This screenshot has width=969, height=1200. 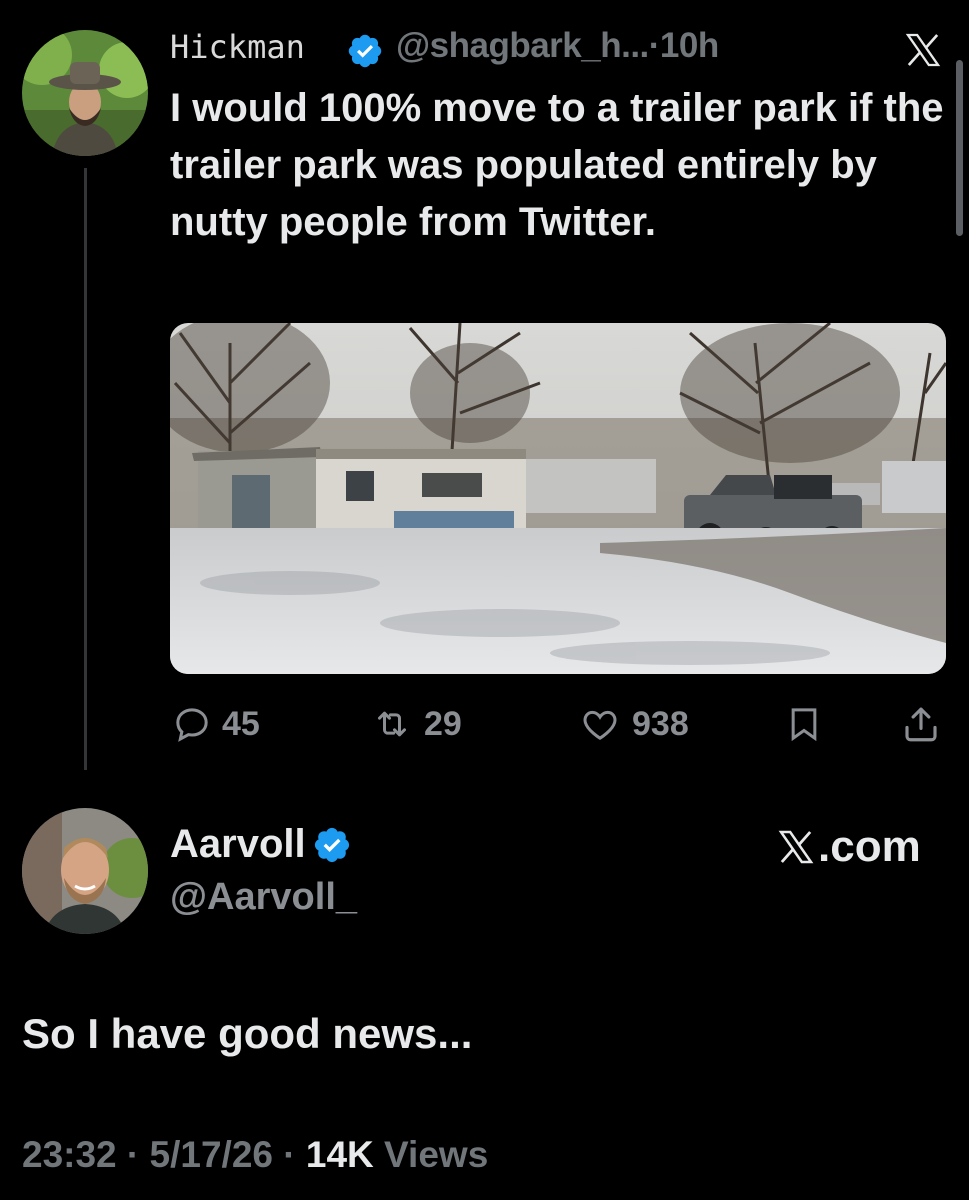 I want to click on bookmark-icon, so click(x=804, y=725).